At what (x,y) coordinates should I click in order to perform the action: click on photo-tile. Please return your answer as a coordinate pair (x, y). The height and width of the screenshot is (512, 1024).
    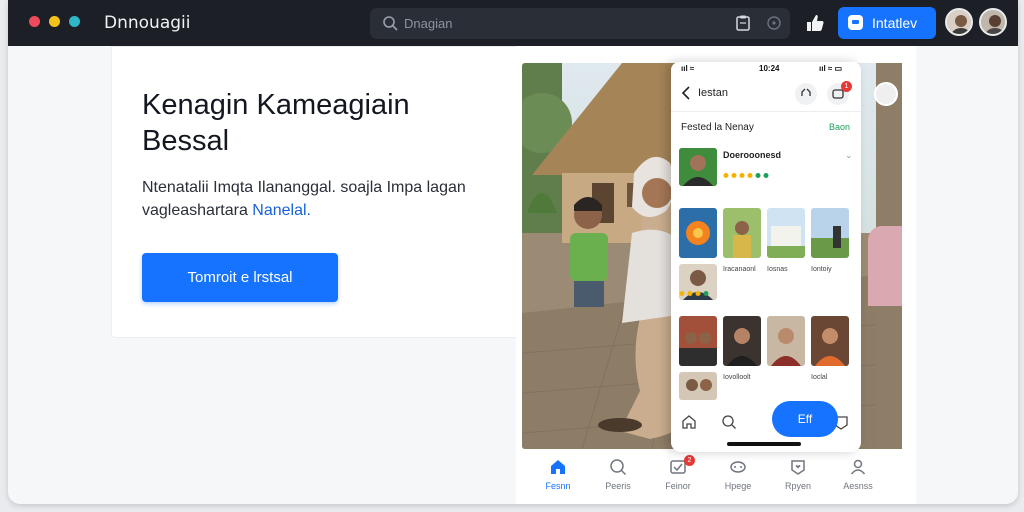
    Looking at the image, I should click on (742, 233).